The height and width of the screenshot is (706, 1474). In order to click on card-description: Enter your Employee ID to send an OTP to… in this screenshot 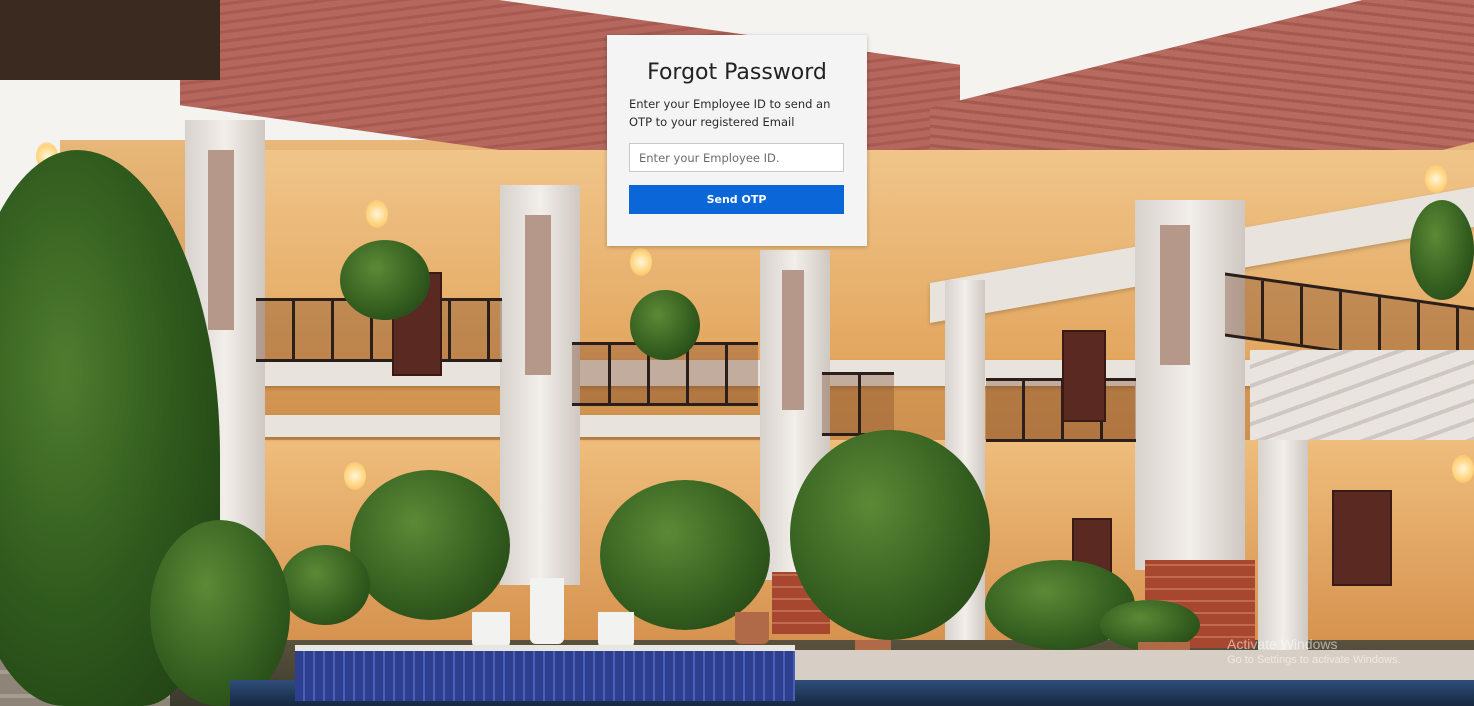, I will do `click(730, 113)`.